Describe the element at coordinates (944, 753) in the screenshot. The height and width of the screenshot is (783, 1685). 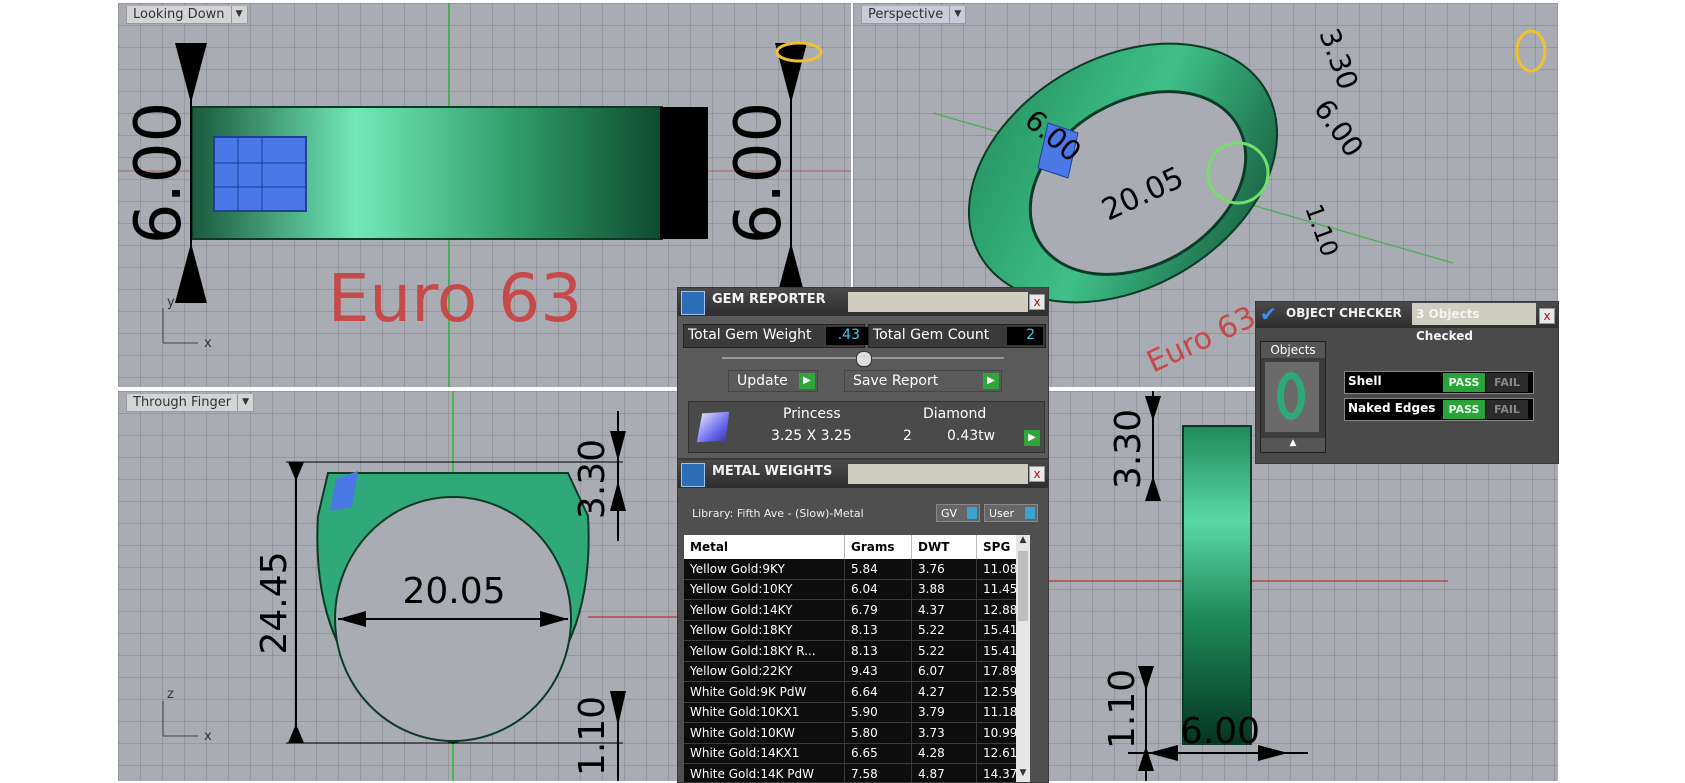
I see `cell-dwt: 4.28` at that location.